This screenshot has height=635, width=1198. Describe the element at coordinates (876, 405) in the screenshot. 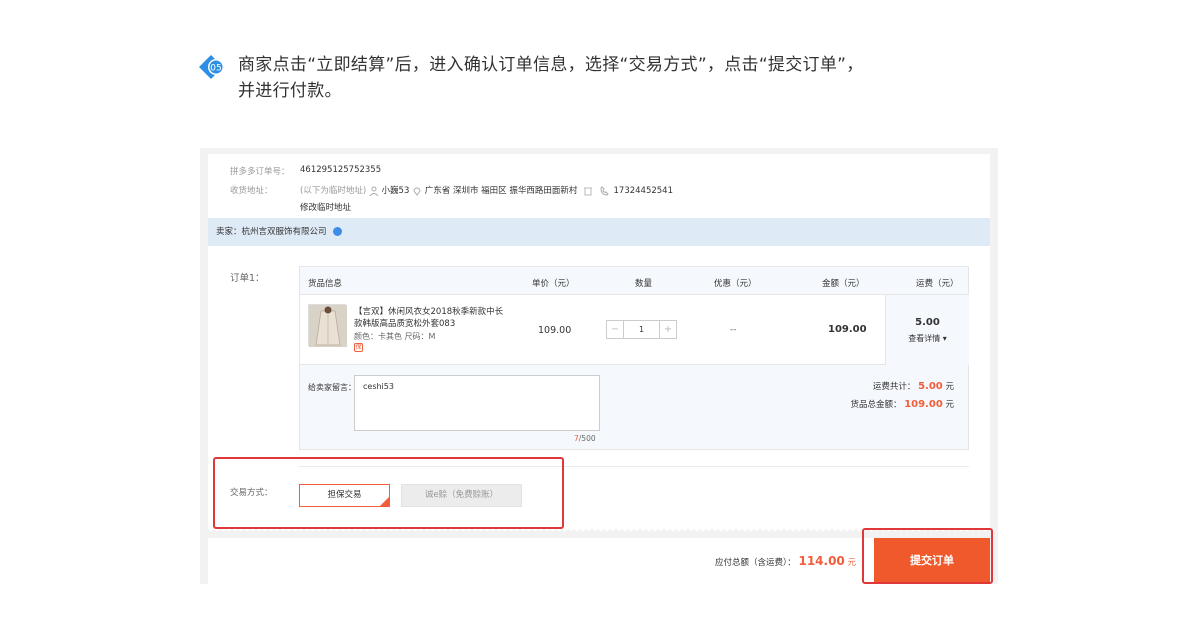

I see `goods-total-label: 货品总金额：` at that location.